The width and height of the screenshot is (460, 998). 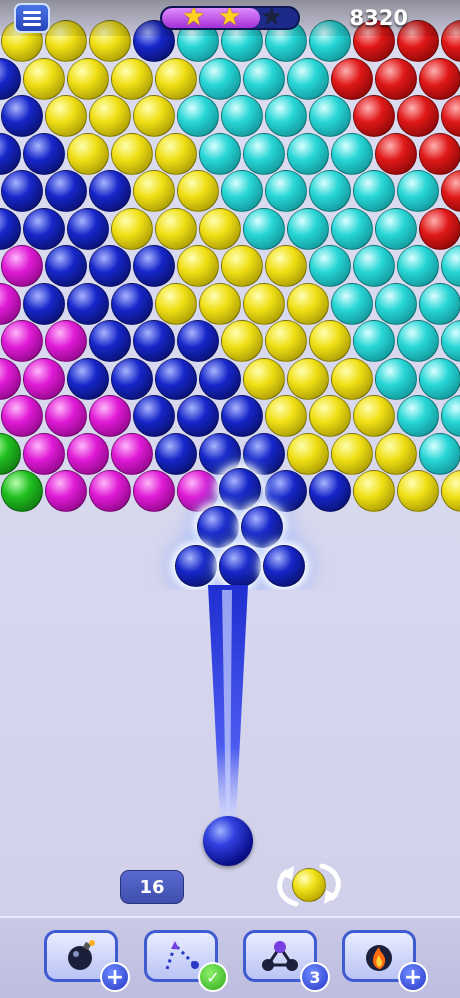 What do you see at coordinates (115, 977) in the screenshot?
I see `booster-bomb-add-badge: +` at bounding box center [115, 977].